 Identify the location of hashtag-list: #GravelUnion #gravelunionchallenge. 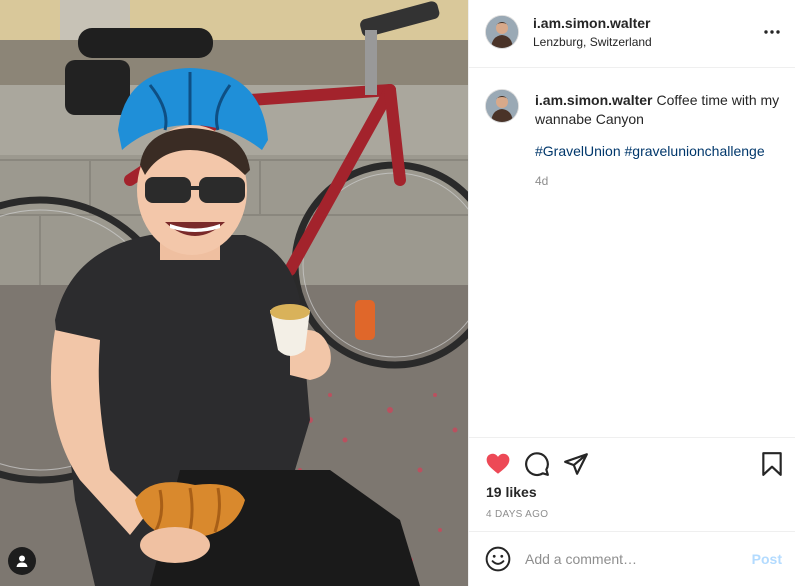
(650, 151).